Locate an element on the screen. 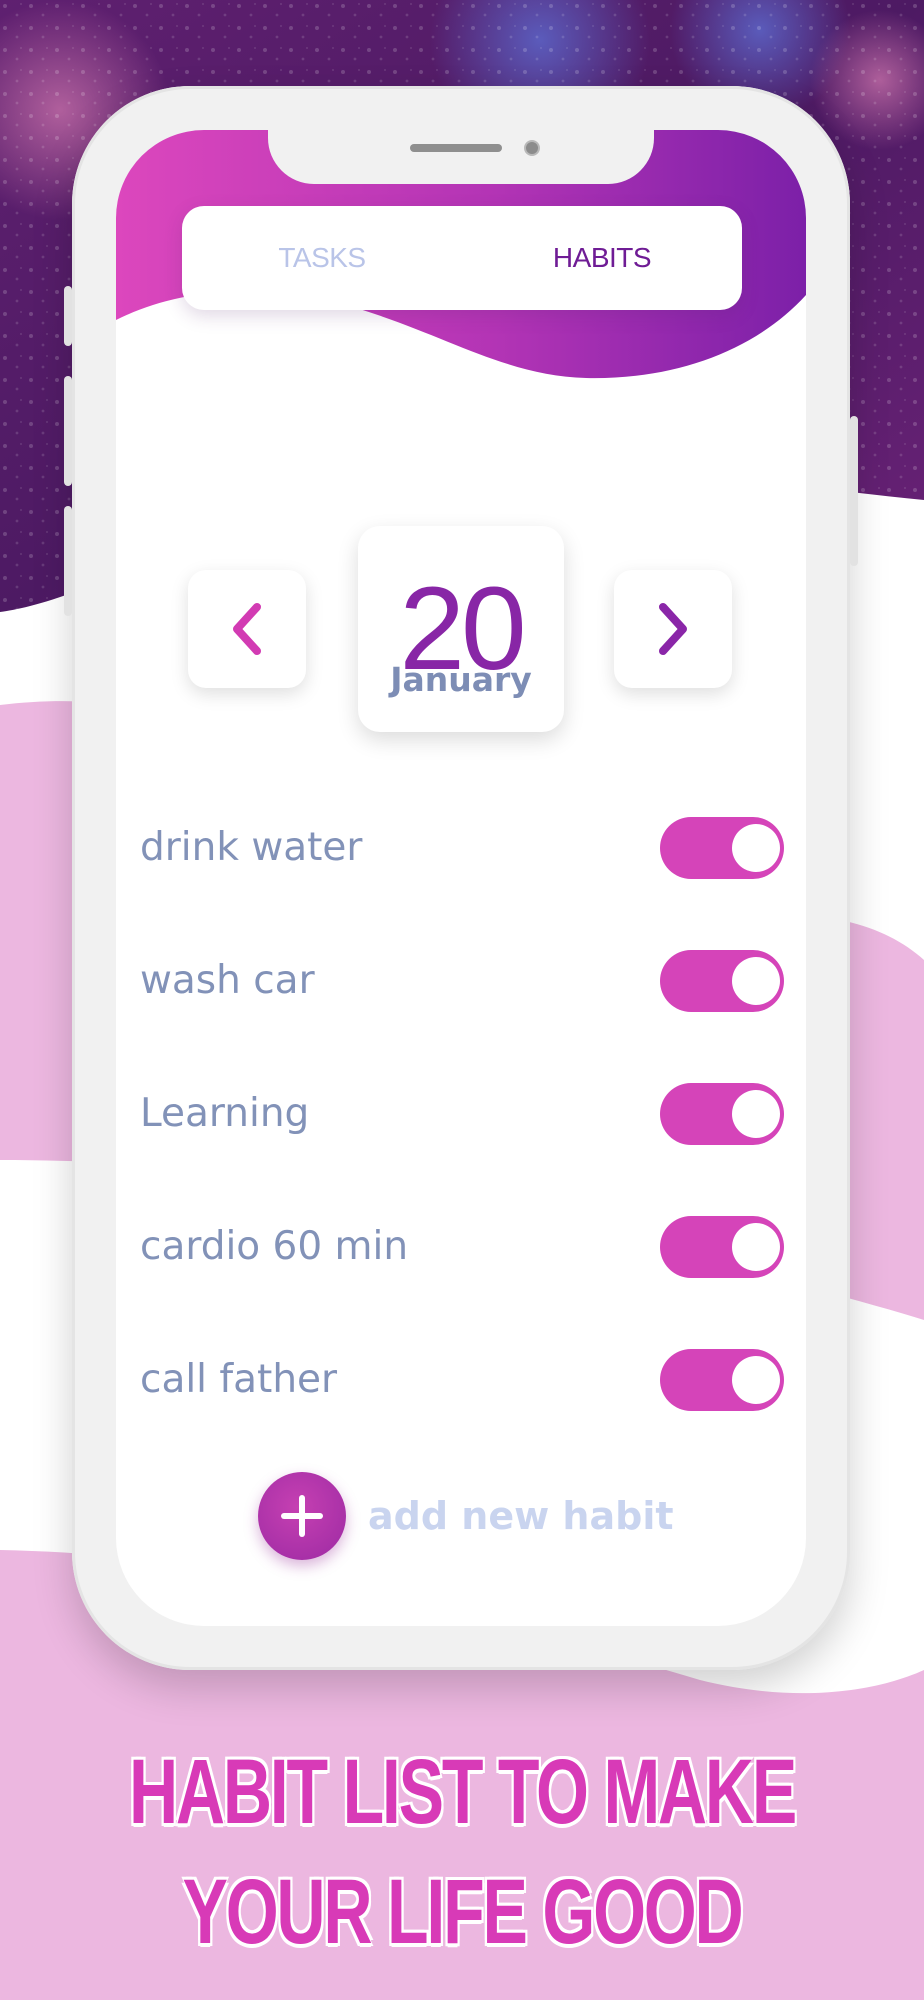  habit-row: Learning is located at coordinates (461, 1114).